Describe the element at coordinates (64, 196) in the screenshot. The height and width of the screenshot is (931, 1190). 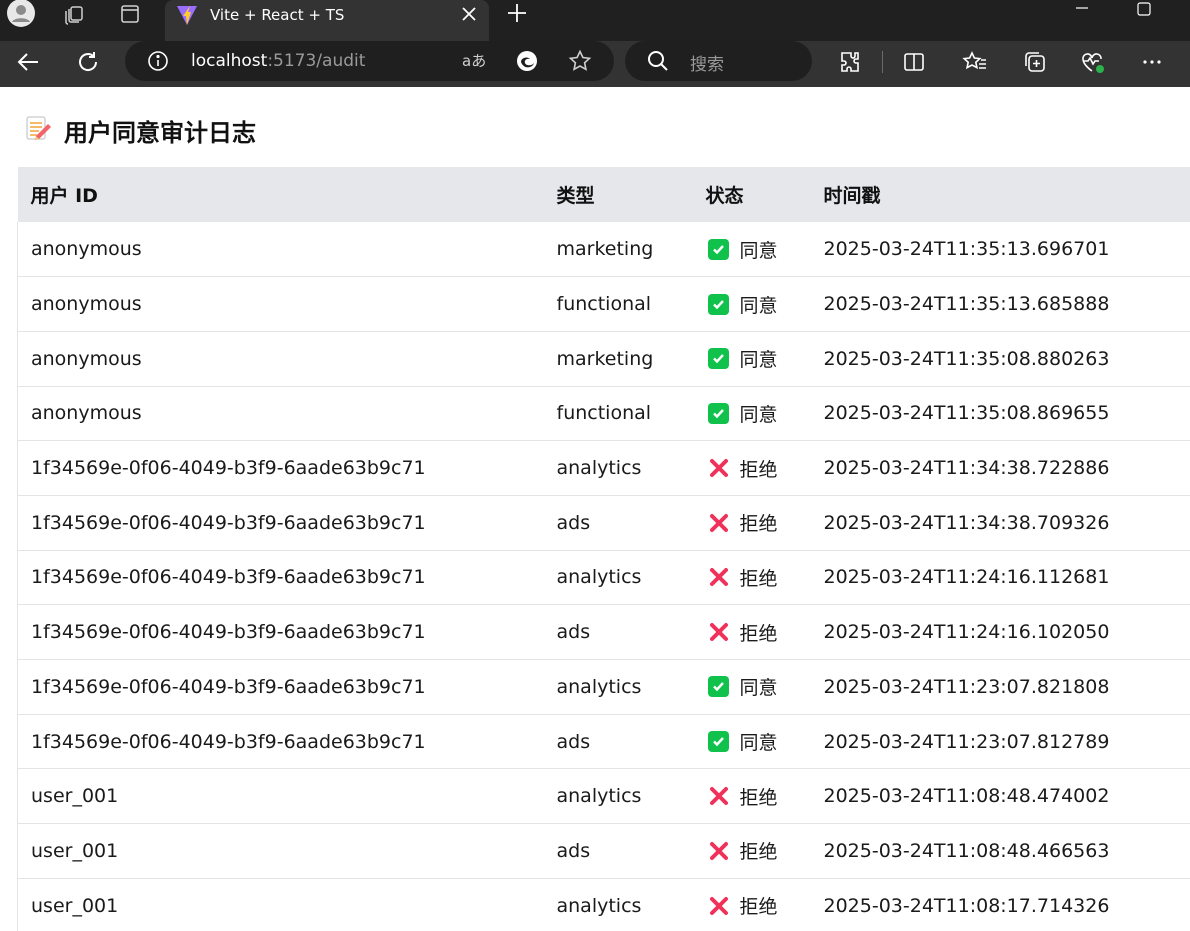
I see `header-user-id: 用户 ID` at that location.